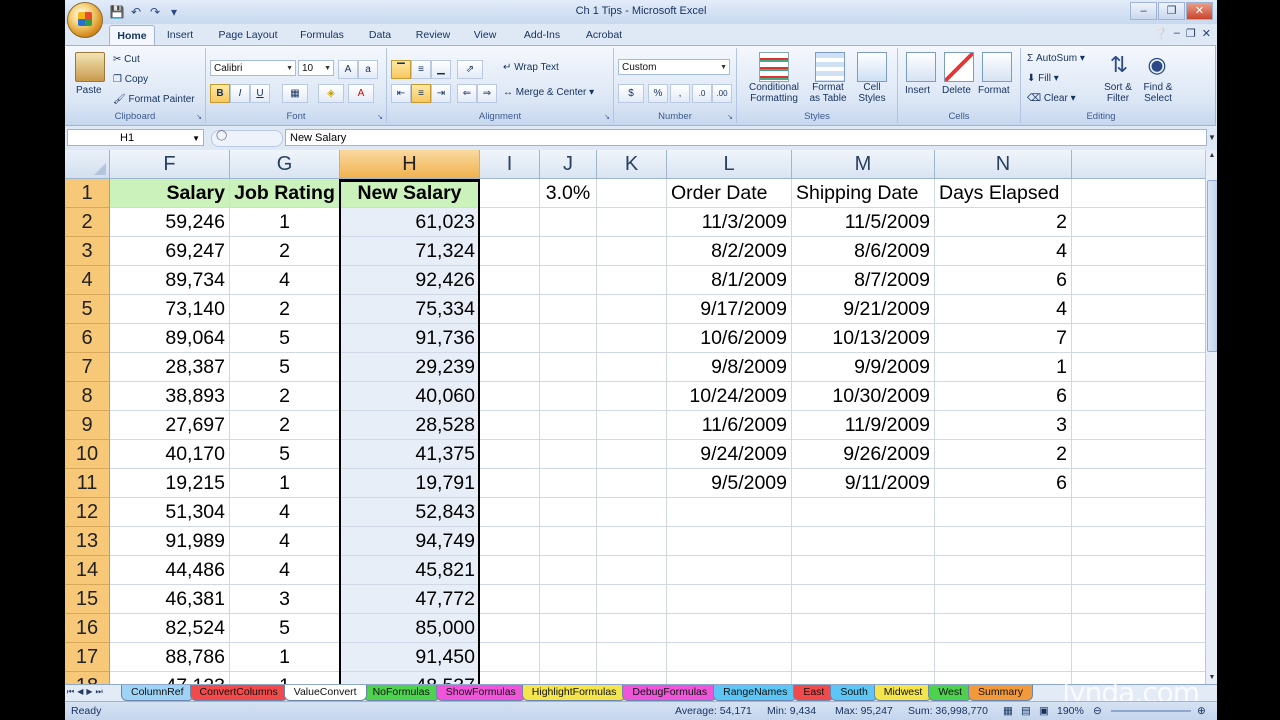 The image size is (1280, 720). I want to click on restore-icon: ❐, so click(1171, 11).